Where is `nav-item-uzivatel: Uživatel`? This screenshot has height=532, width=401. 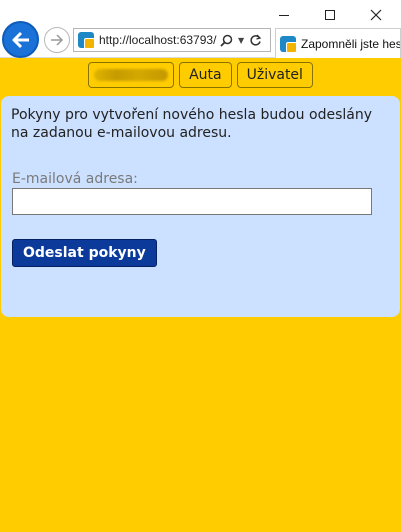
nav-item-uzivatel: Uživatel is located at coordinates (274, 75).